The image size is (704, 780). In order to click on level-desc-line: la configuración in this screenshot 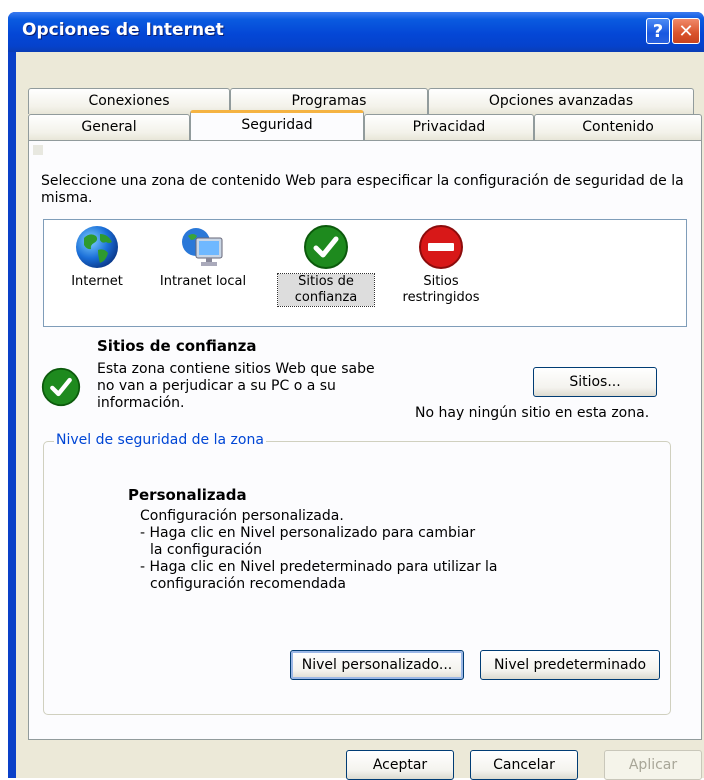, I will do `click(206, 550)`.